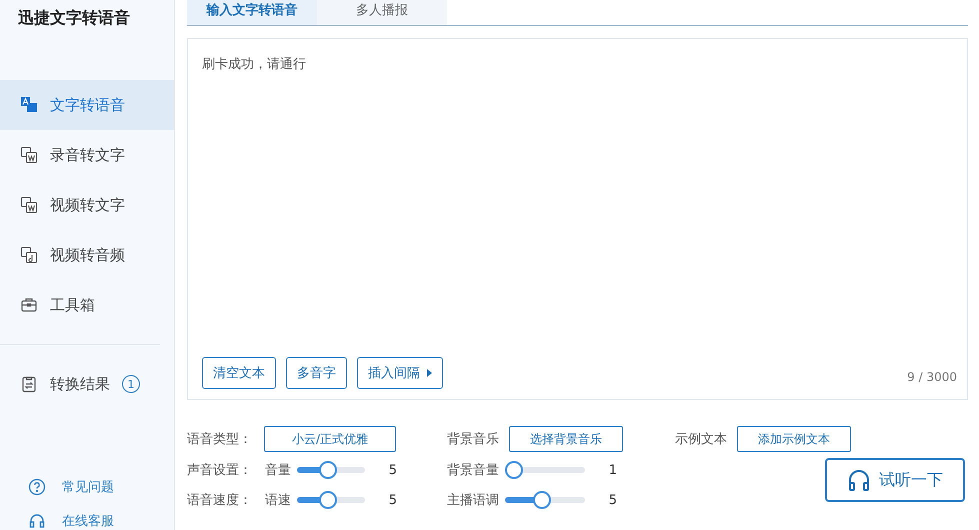  What do you see at coordinates (74, 18) in the screenshot?
I see `app-title: 迅捷文字转语音` at bounding box center [74, 18].